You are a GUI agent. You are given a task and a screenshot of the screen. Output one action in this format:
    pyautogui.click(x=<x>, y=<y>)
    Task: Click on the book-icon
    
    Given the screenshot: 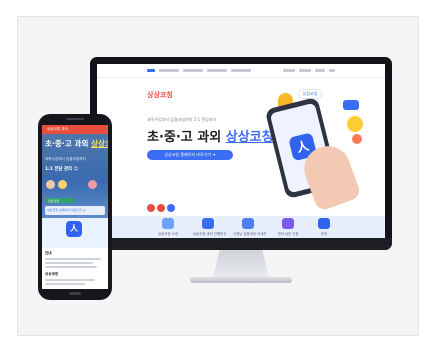 What is the action you would take?
    pyautogui.click(x=168, y=223)
    